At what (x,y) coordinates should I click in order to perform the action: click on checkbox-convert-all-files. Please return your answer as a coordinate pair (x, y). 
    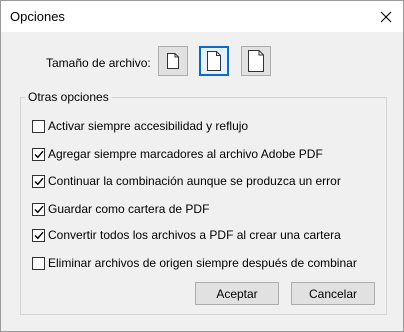
    Looking at the image, I should click on (38, 235).